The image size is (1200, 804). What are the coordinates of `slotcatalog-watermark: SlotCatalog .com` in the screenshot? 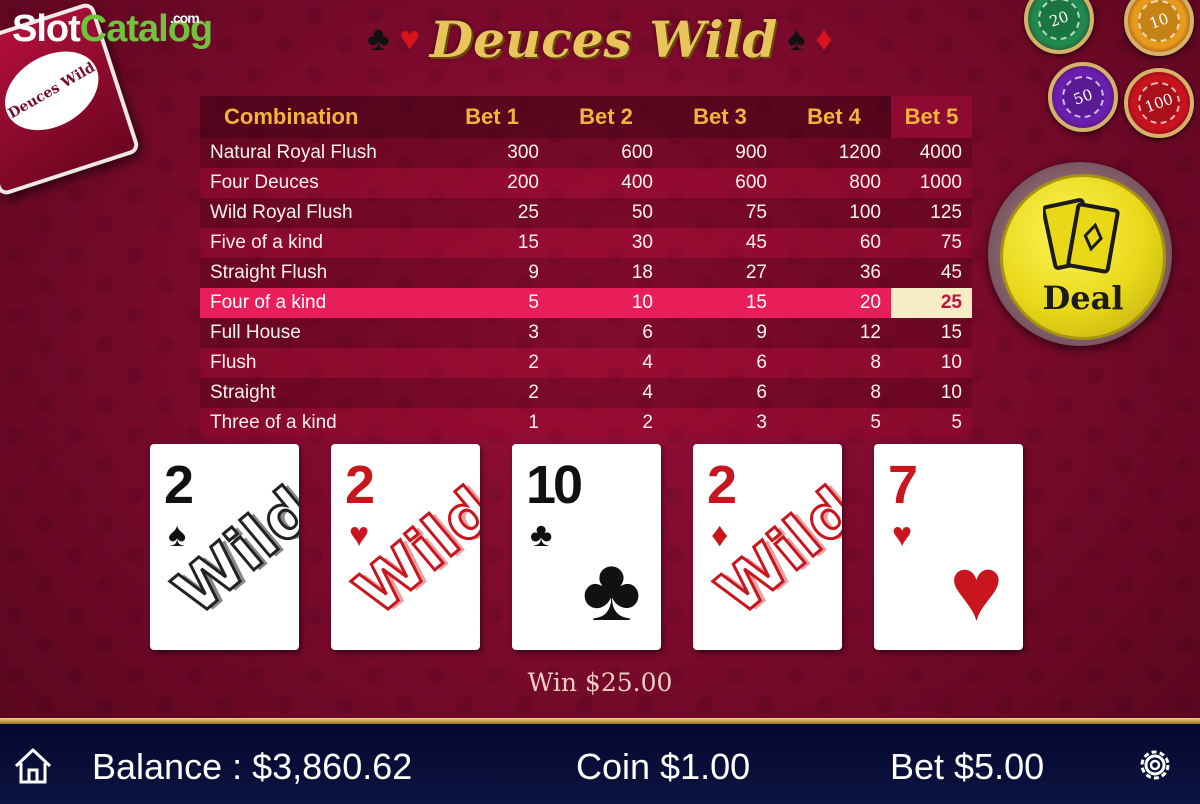 It's located at (112, 29).